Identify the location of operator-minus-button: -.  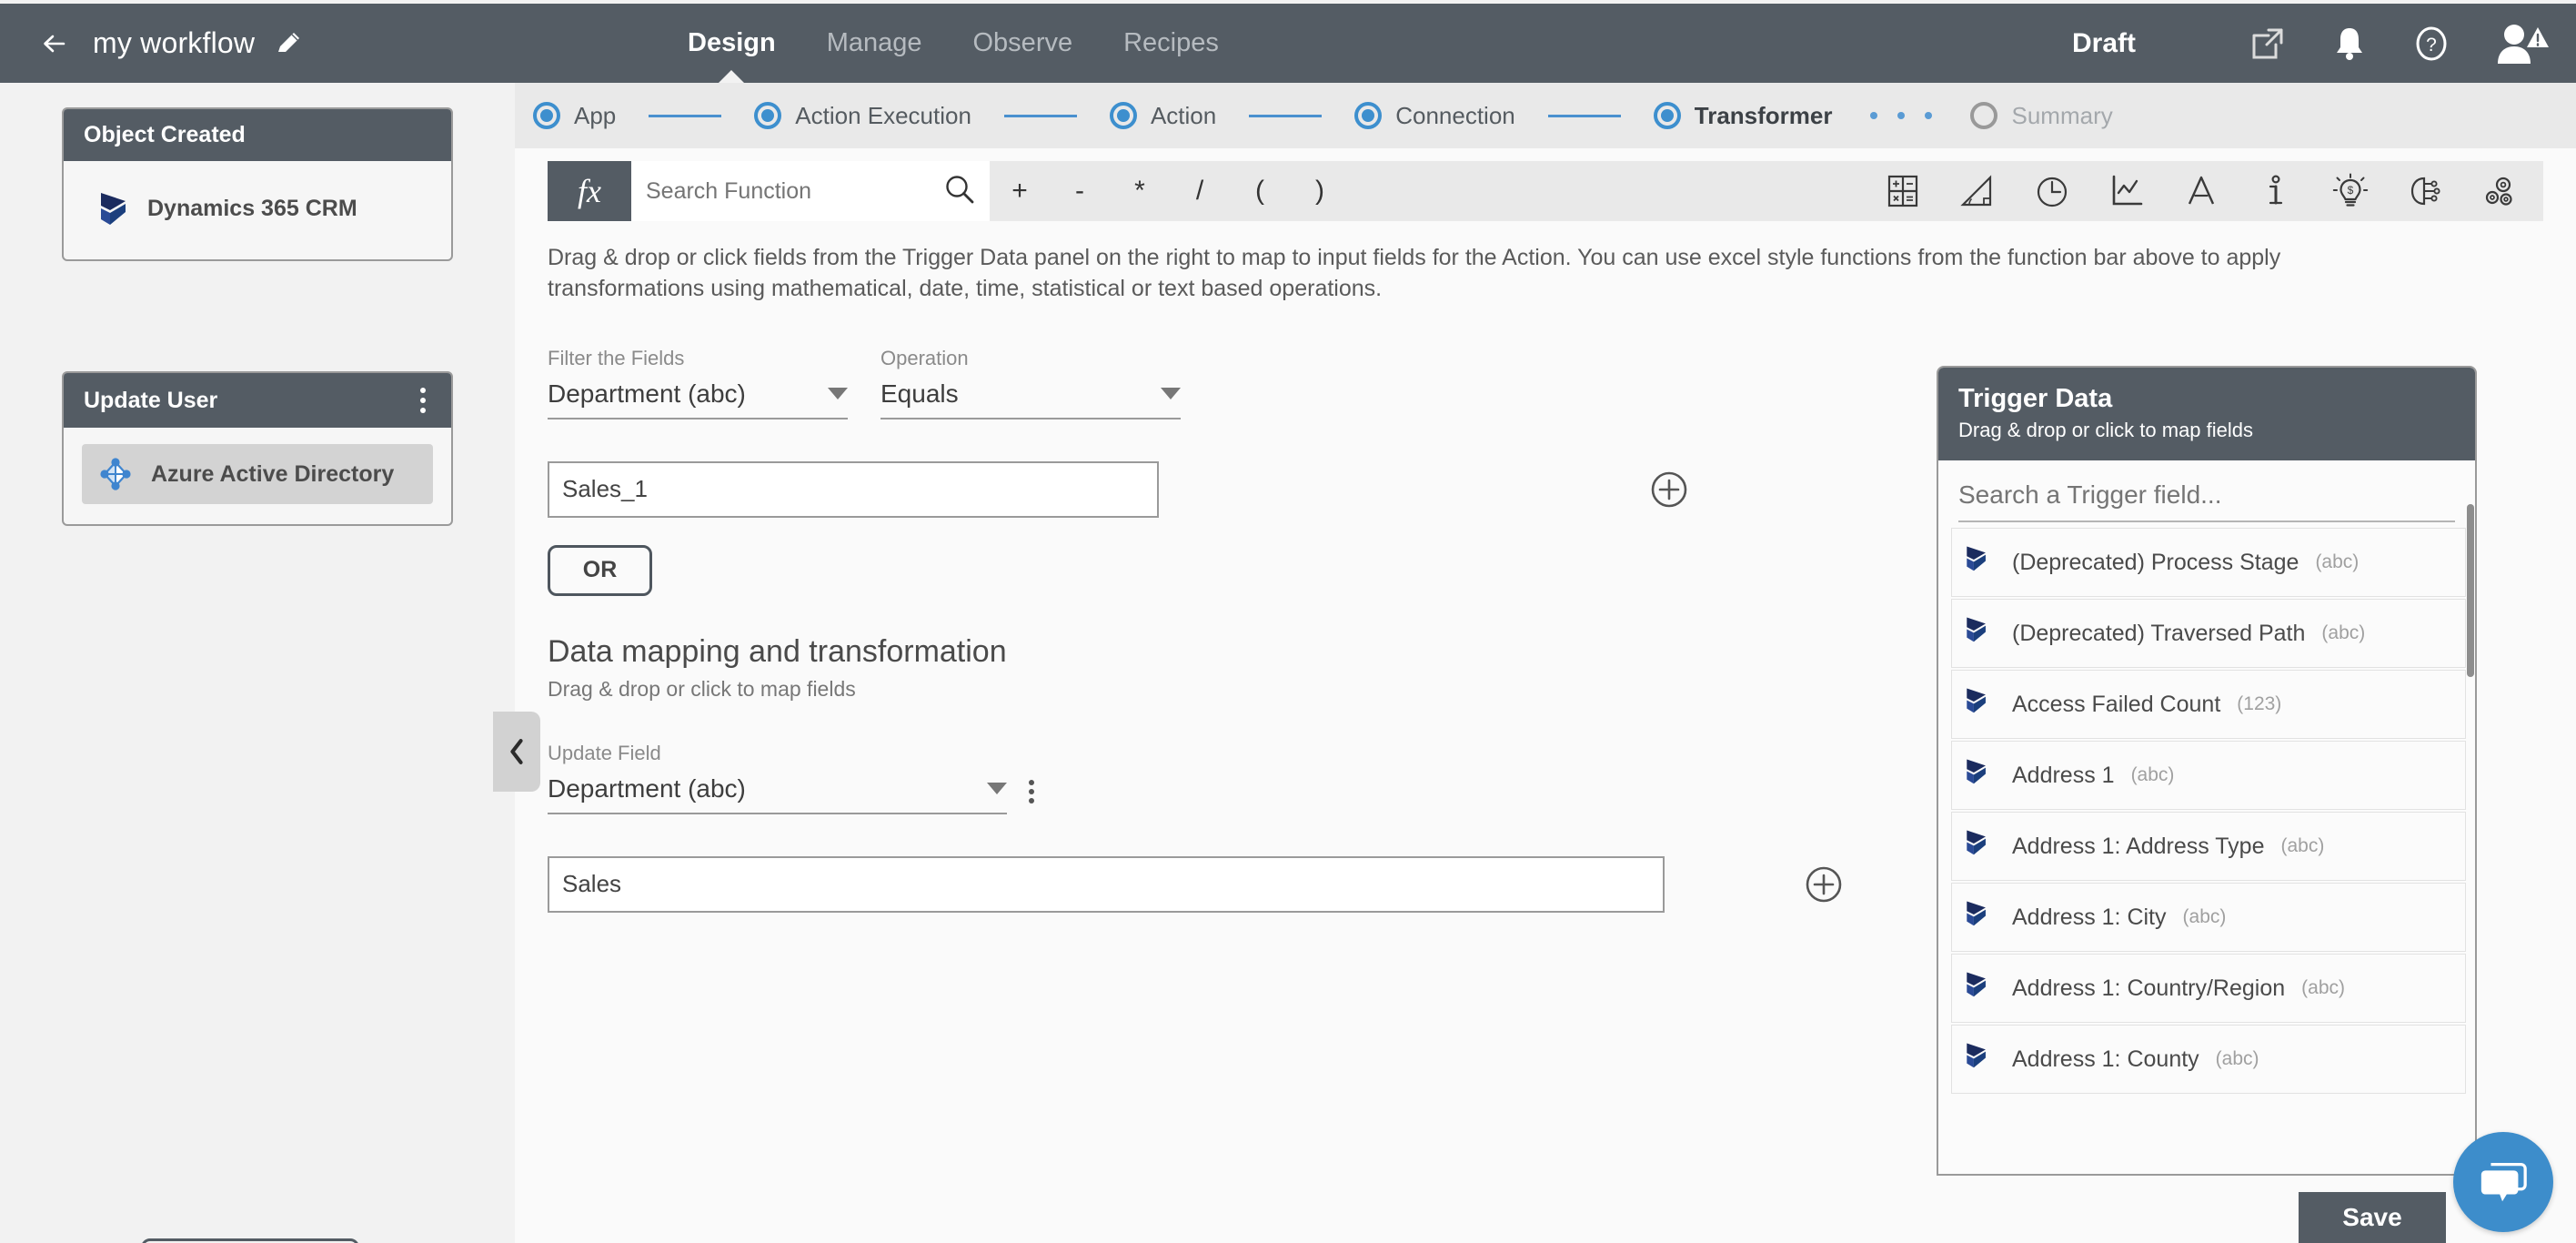
(1080, 191).